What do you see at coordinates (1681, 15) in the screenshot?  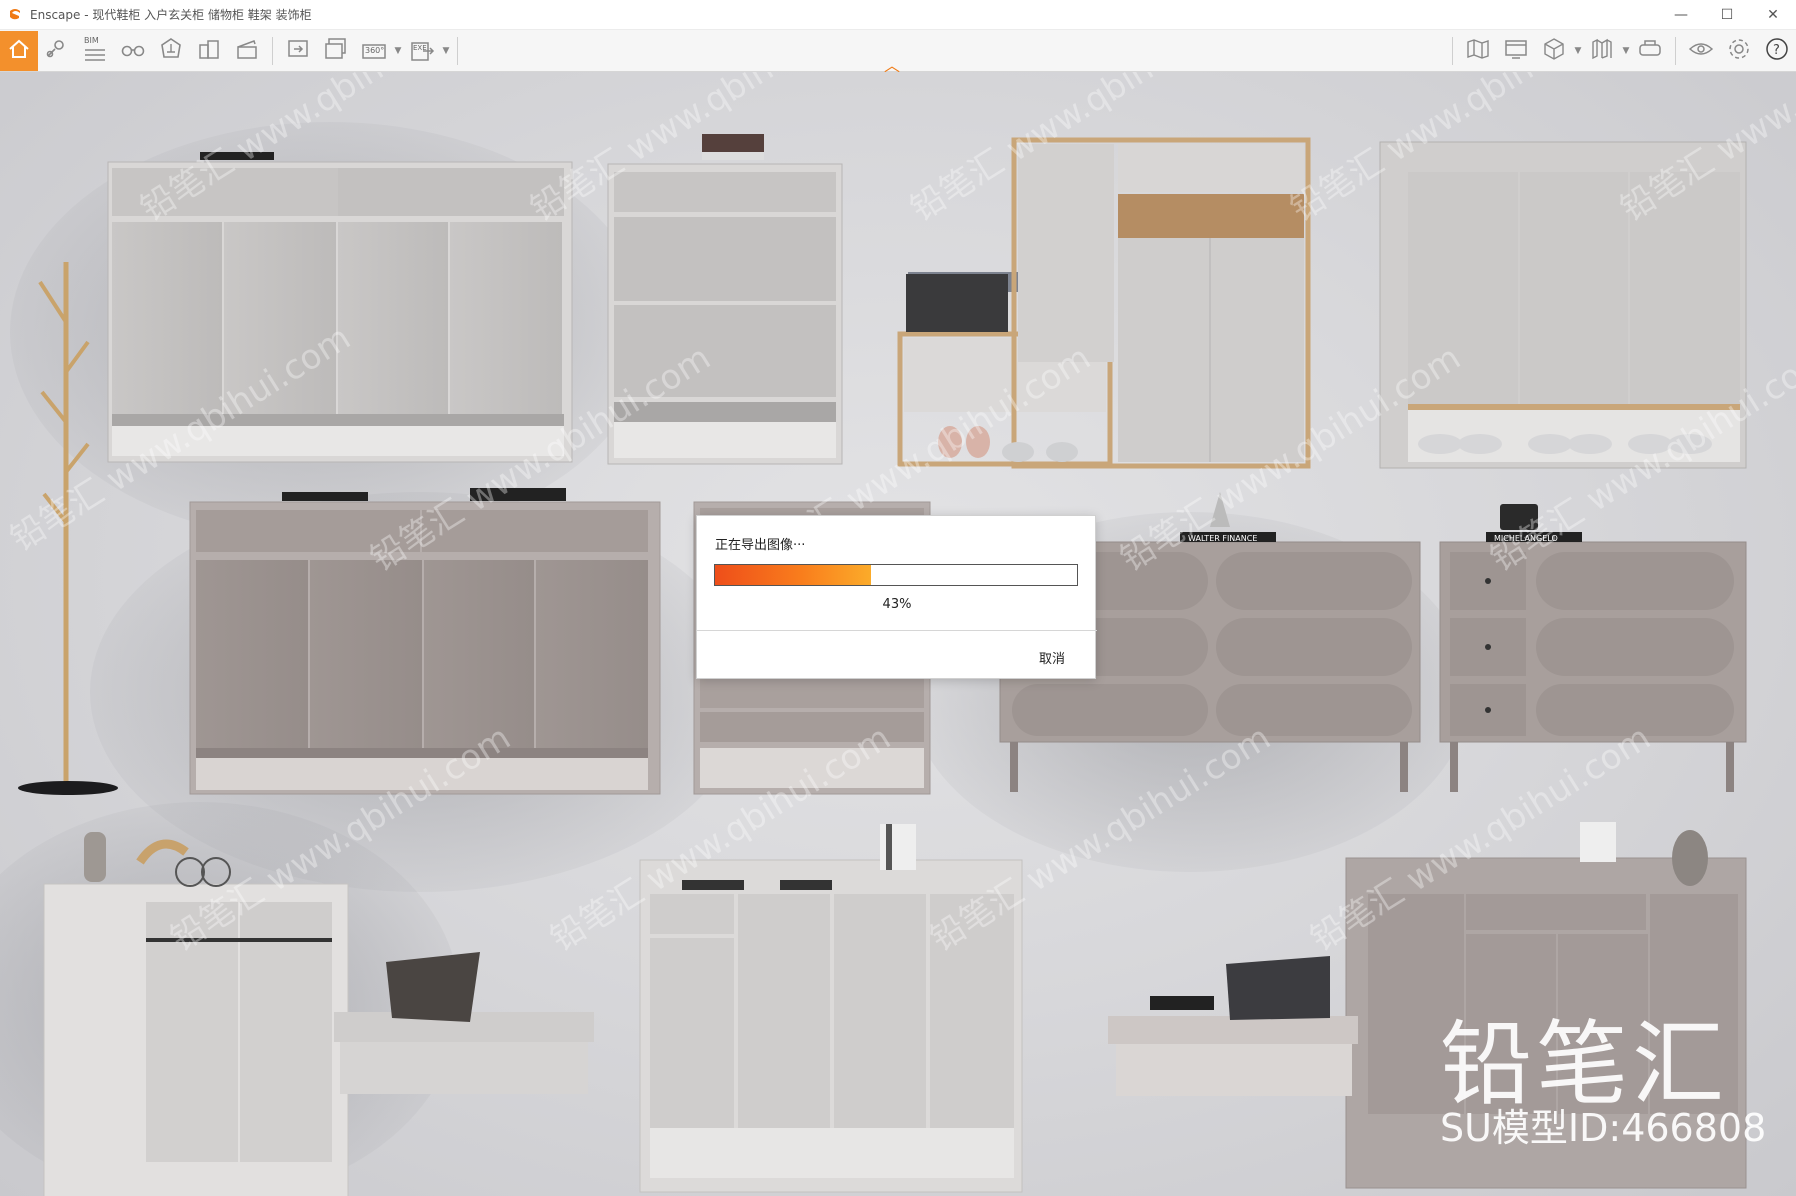 I see `minimize-button: —` at bounding box center [1681, 15].